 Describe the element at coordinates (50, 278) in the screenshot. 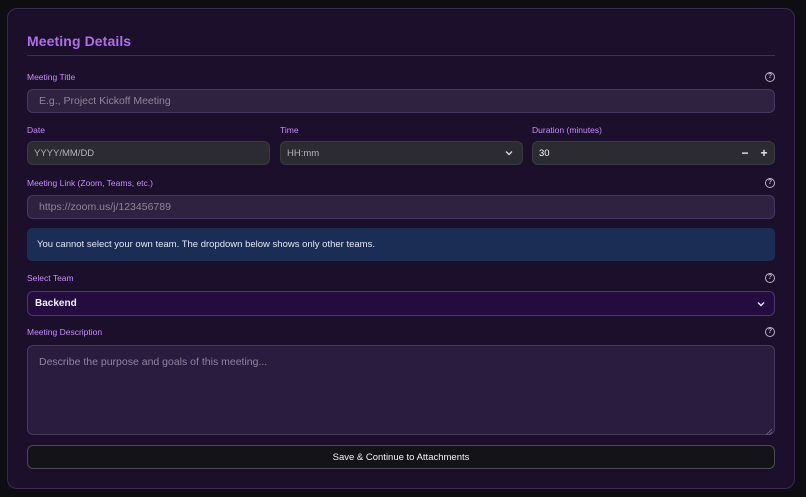

I see `select-team-label: Select Team` at that location.